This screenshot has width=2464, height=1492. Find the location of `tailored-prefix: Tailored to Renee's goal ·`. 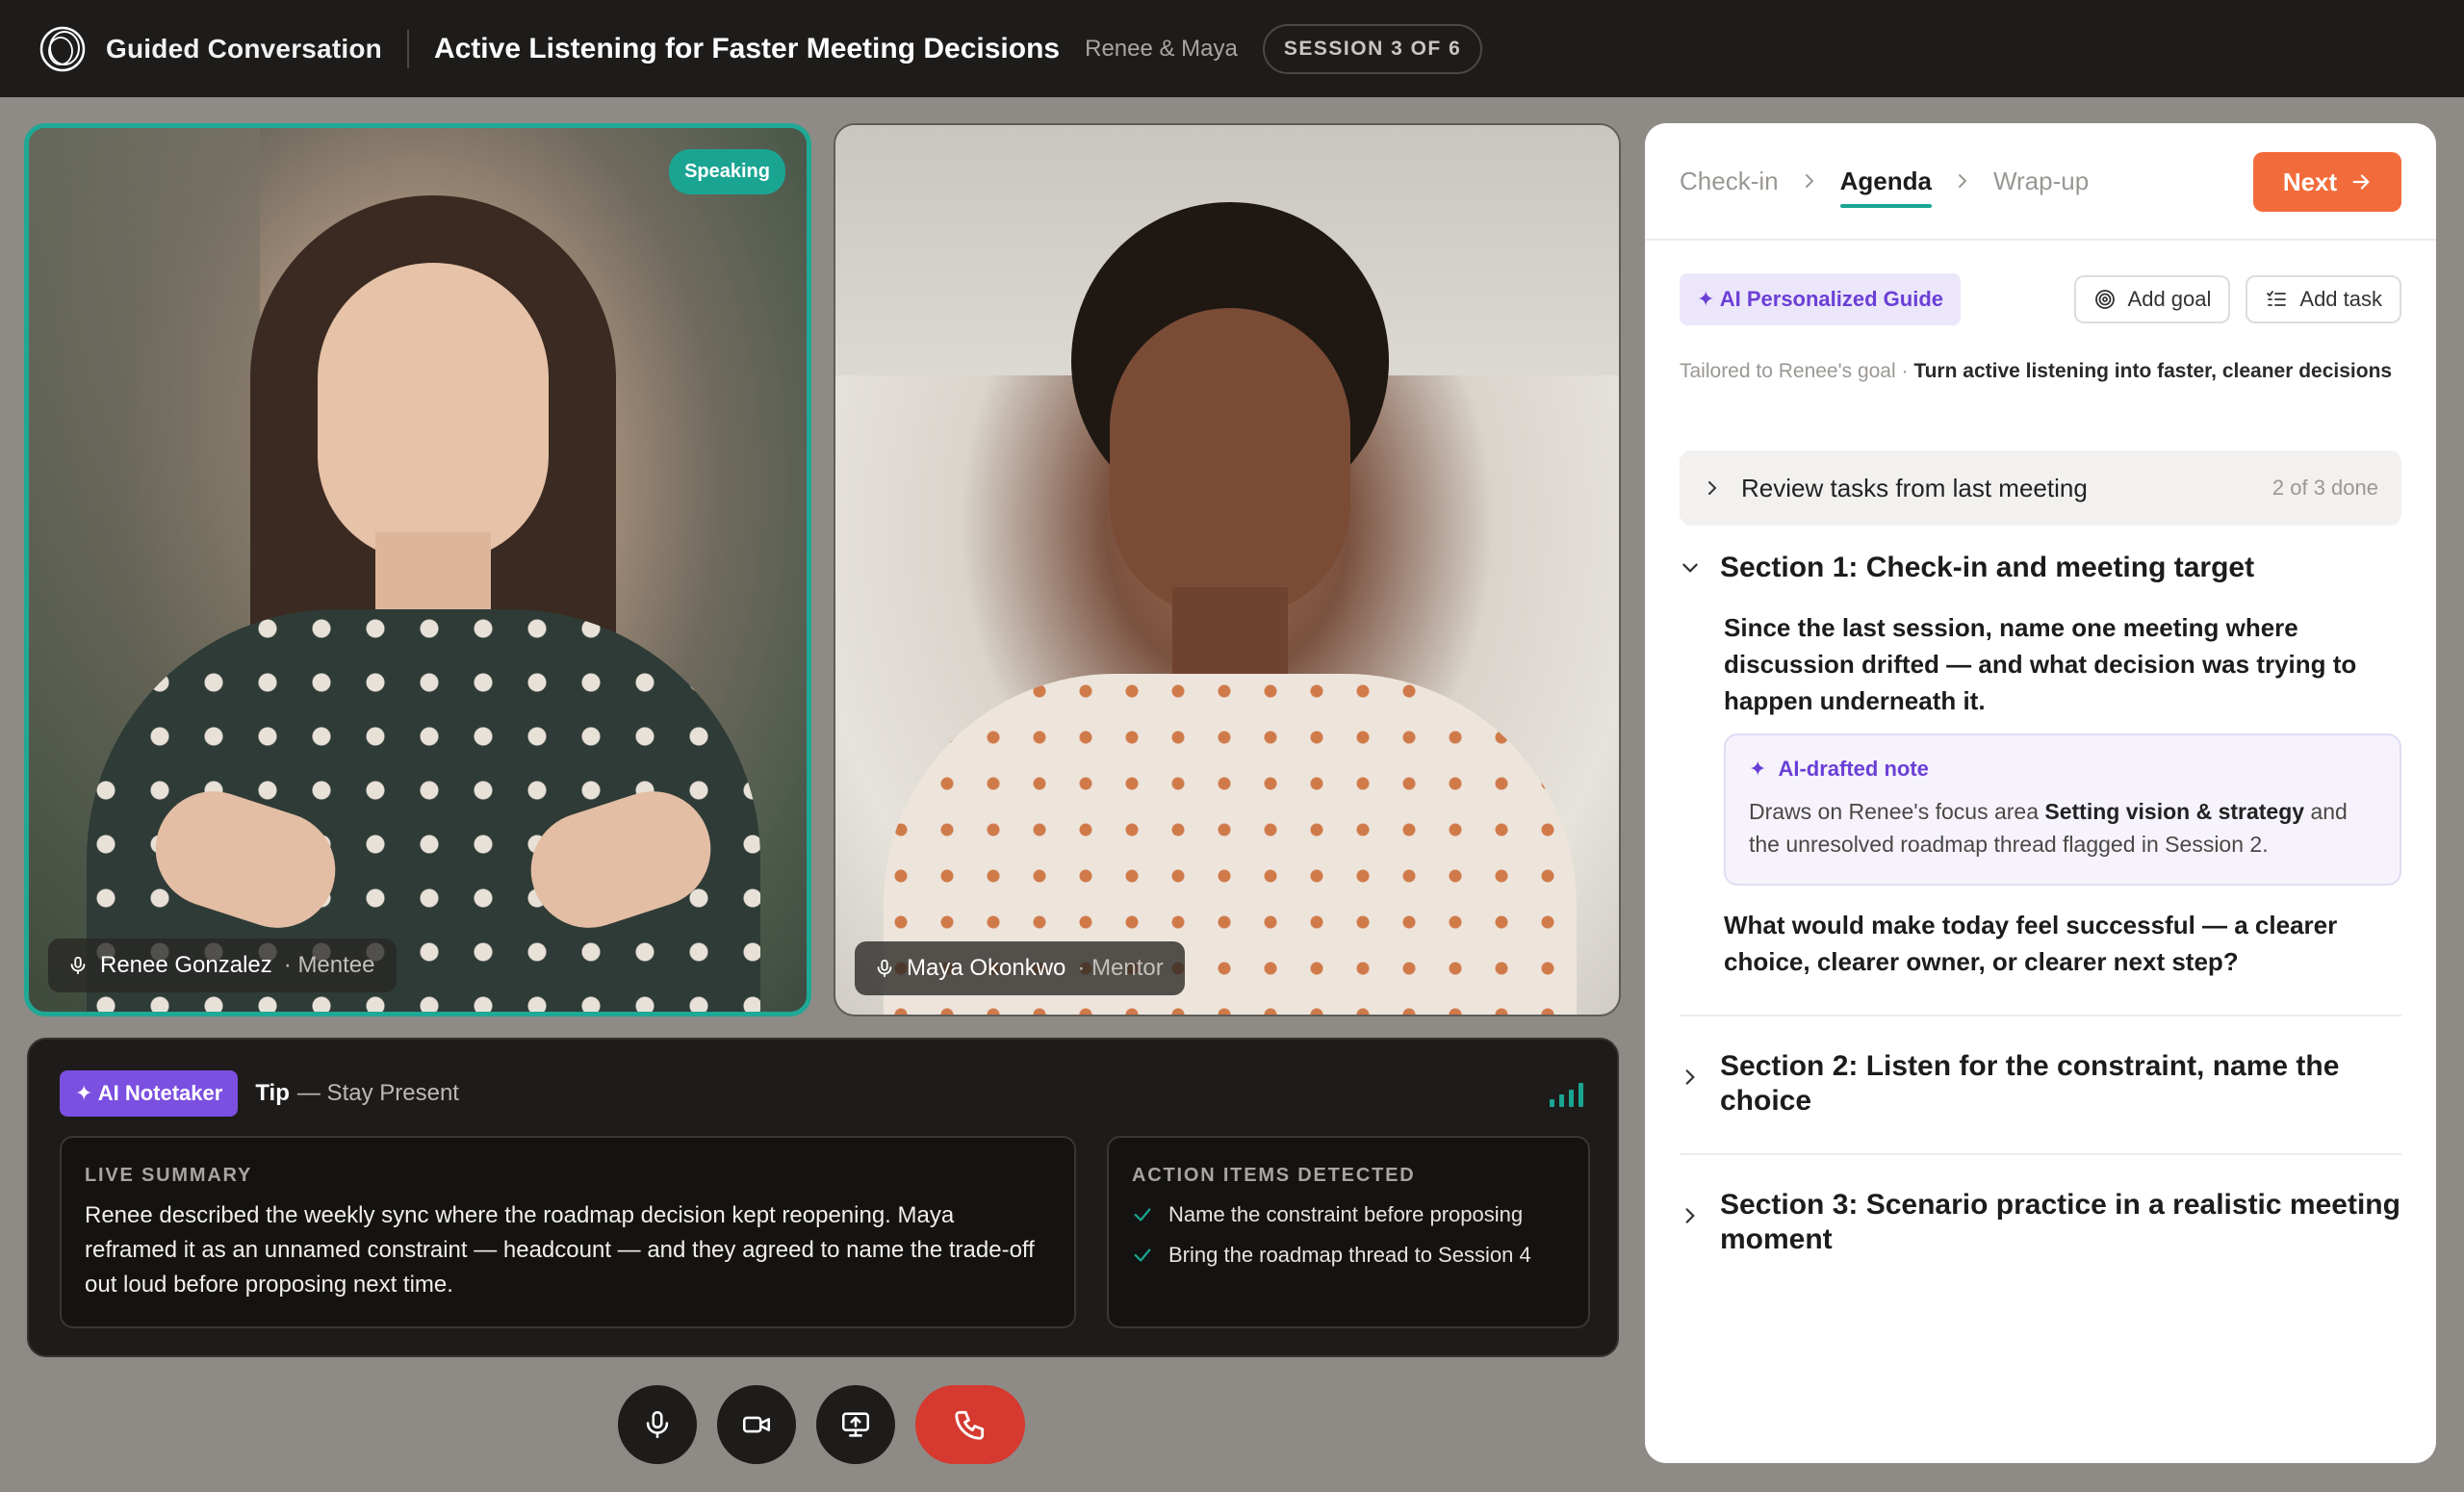

tailored-prefix: Tailored to Renee's goal · is located at coordinates (1794, 371).